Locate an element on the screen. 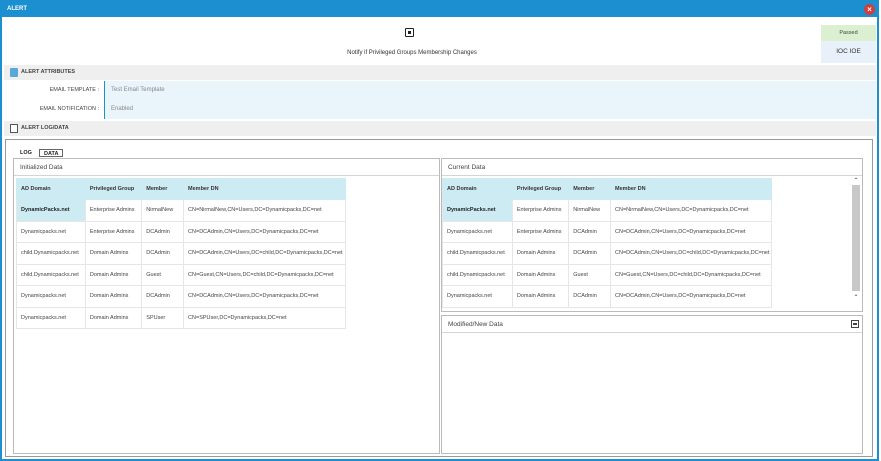 The image size is (881, 461). status-passed-badge: Passed is located at coordinates (848, 33).